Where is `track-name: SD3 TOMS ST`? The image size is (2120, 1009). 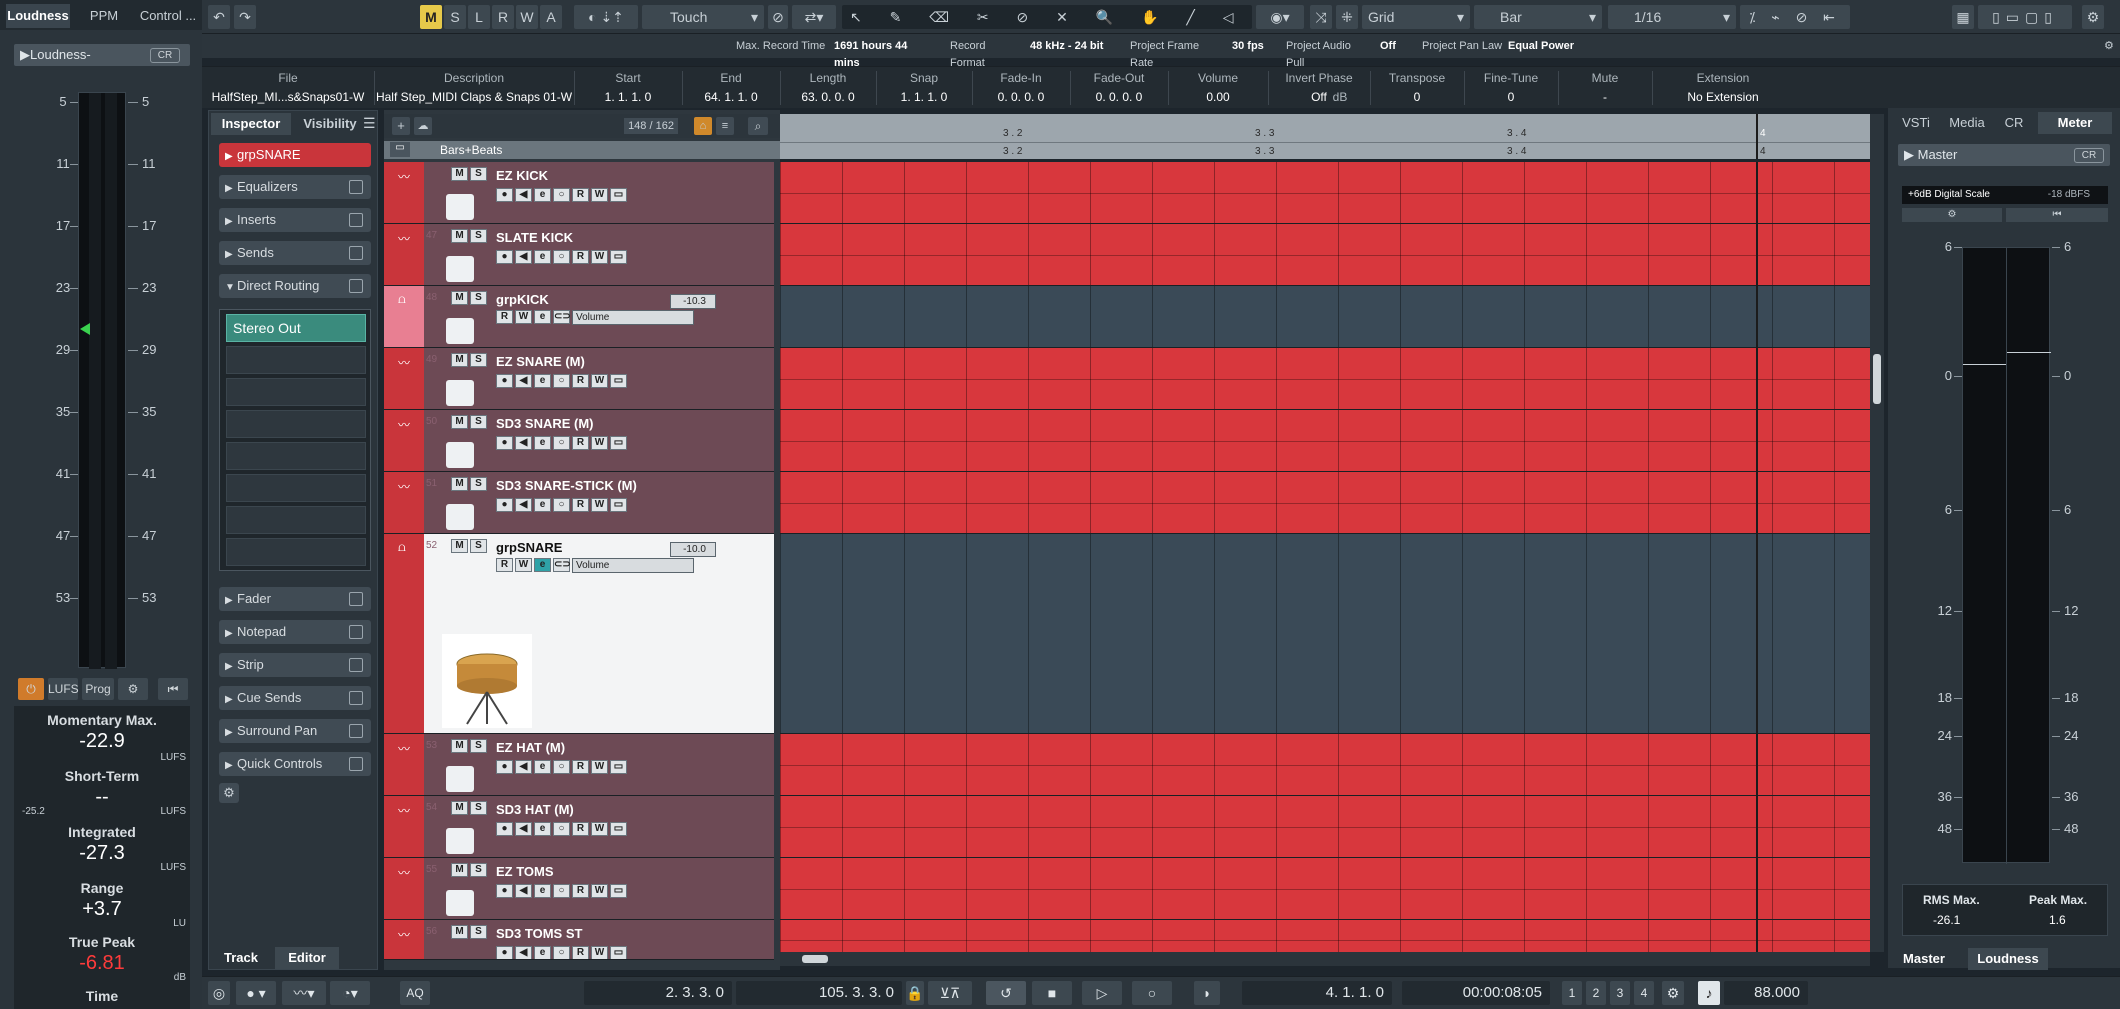 track-name: SD3 TOMS ST is located at coordinates (539, 933).